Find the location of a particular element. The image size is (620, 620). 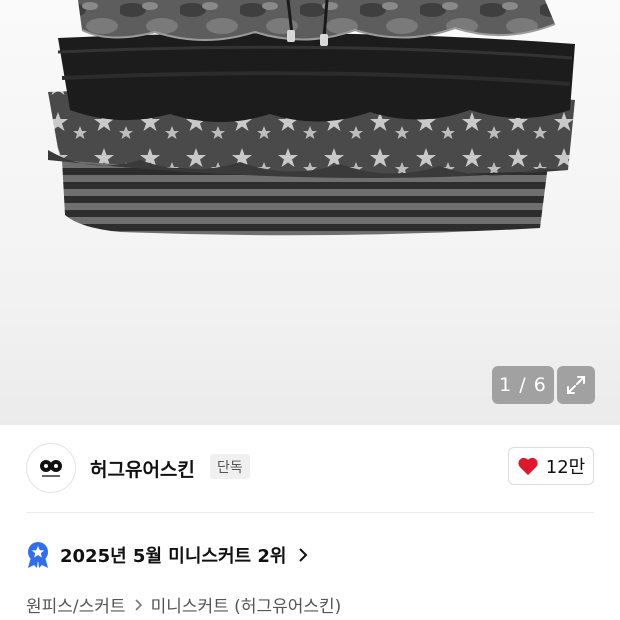

ranking-text: 2025년 5월 미니스커트 2위 is located at coordinates (173, 556).